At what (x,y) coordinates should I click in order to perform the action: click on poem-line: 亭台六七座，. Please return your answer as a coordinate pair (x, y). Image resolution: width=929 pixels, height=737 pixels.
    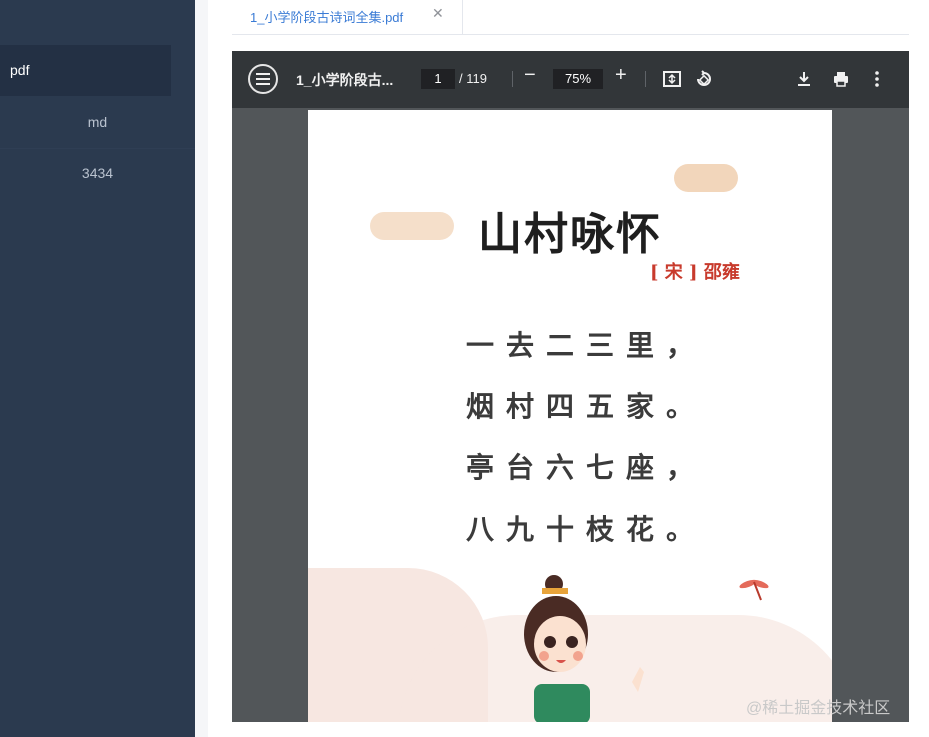
    Looking at the image, I should click on (586, 467).